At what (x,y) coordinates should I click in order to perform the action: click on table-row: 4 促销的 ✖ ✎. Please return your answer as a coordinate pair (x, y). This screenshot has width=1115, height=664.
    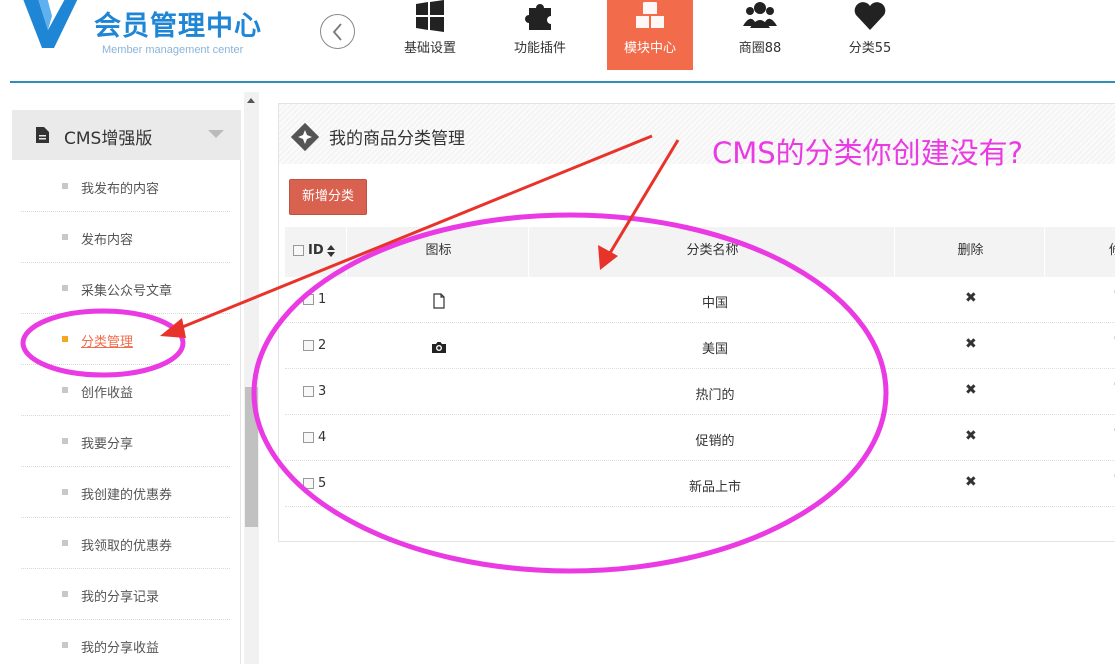
    Looking at the image, I should click on (700, 438).